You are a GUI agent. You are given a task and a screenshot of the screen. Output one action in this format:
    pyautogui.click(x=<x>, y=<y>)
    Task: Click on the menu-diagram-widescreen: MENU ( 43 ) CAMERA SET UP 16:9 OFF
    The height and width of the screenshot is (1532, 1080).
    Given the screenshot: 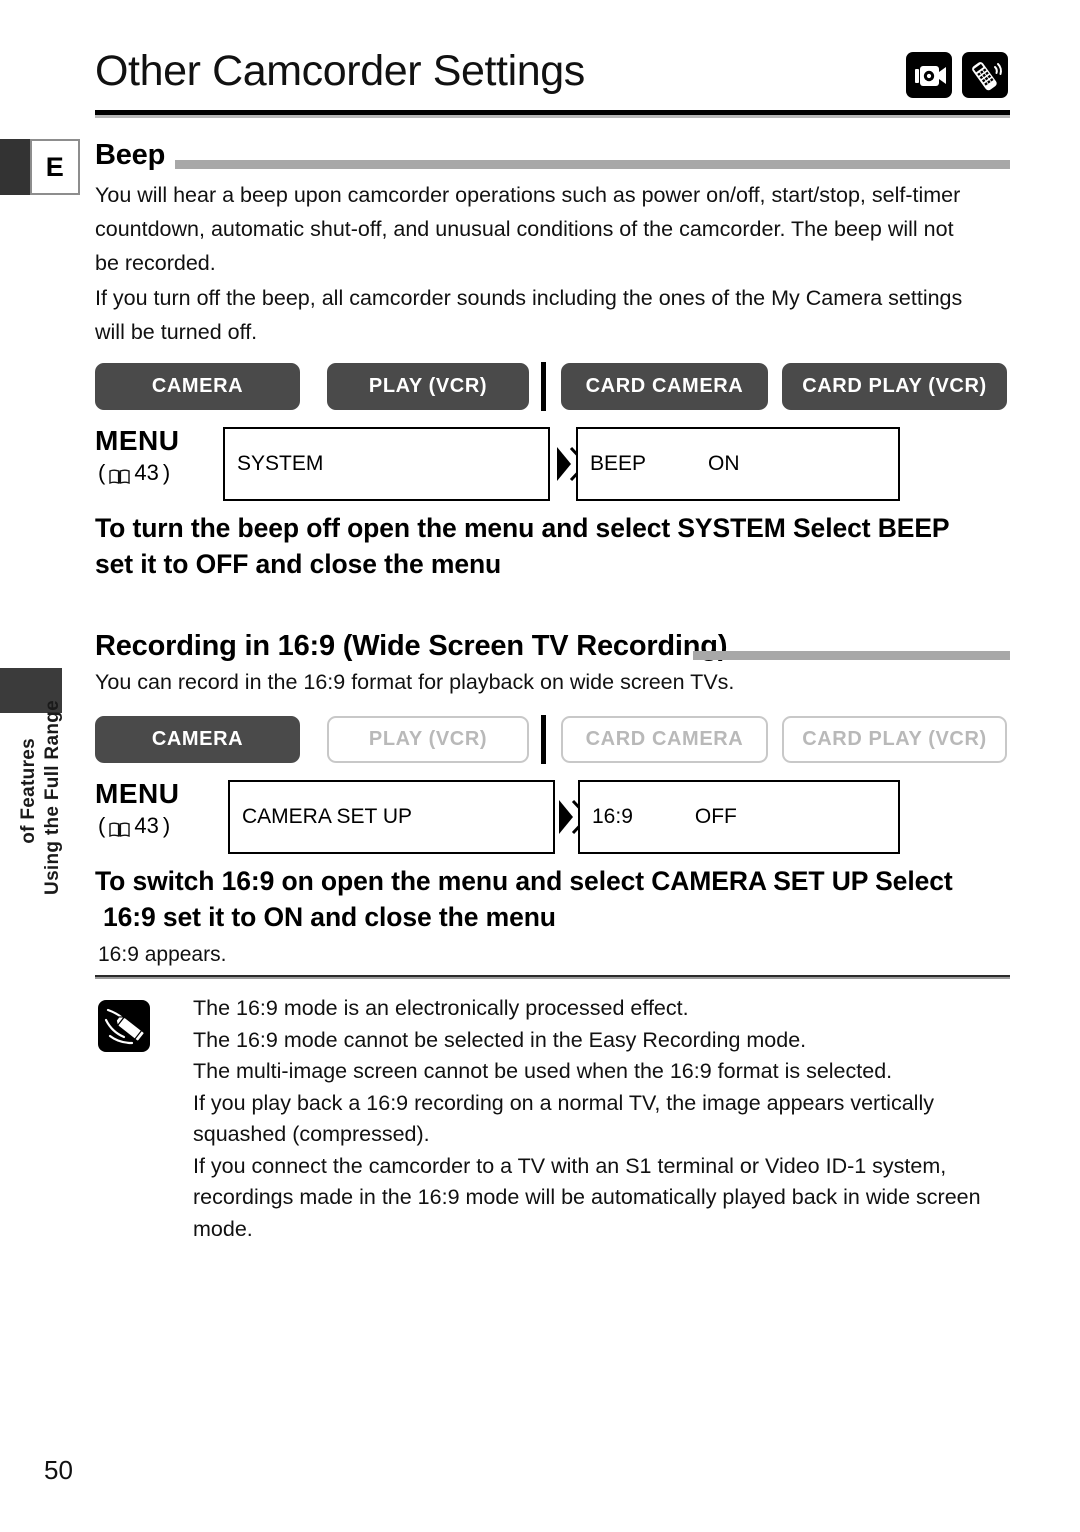 What is the action you would take?
    pyautogui.click(x=552, y=816)
    